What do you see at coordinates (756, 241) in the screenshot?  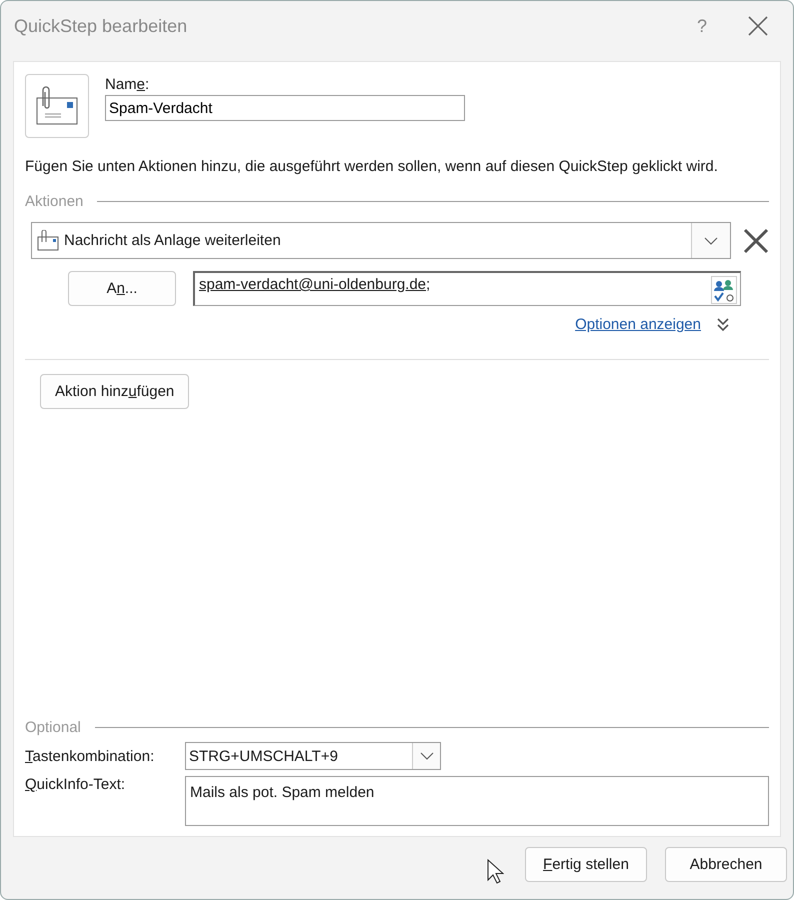 I see `delete-icon` at bounding box center [756, 241].